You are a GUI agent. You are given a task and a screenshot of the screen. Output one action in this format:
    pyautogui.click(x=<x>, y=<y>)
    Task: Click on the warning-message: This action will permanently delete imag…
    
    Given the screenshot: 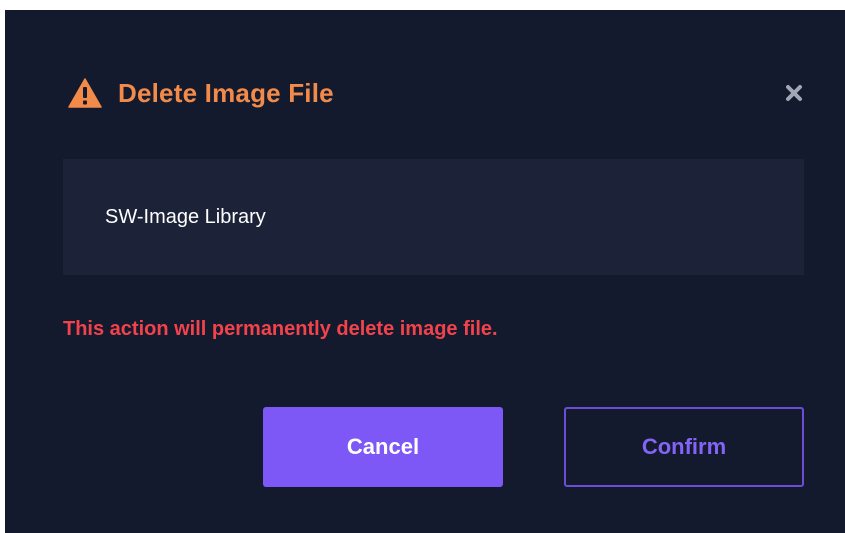 What is the action you would take?
    pyautogui.click(x=280, y=329)
    